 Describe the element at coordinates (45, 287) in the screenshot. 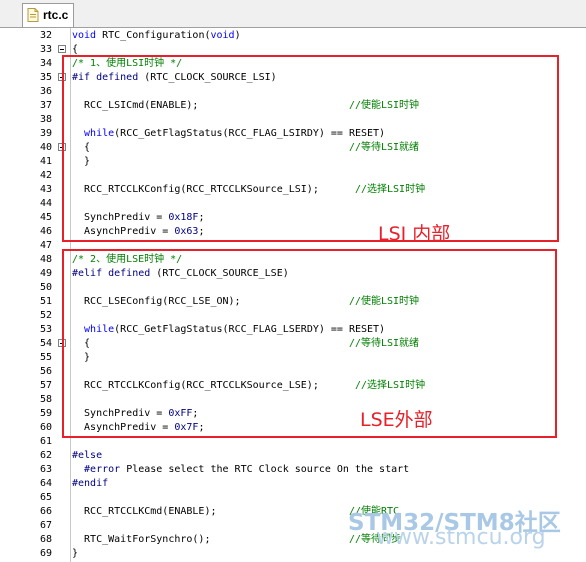

I see `line-number: 50` at that location.